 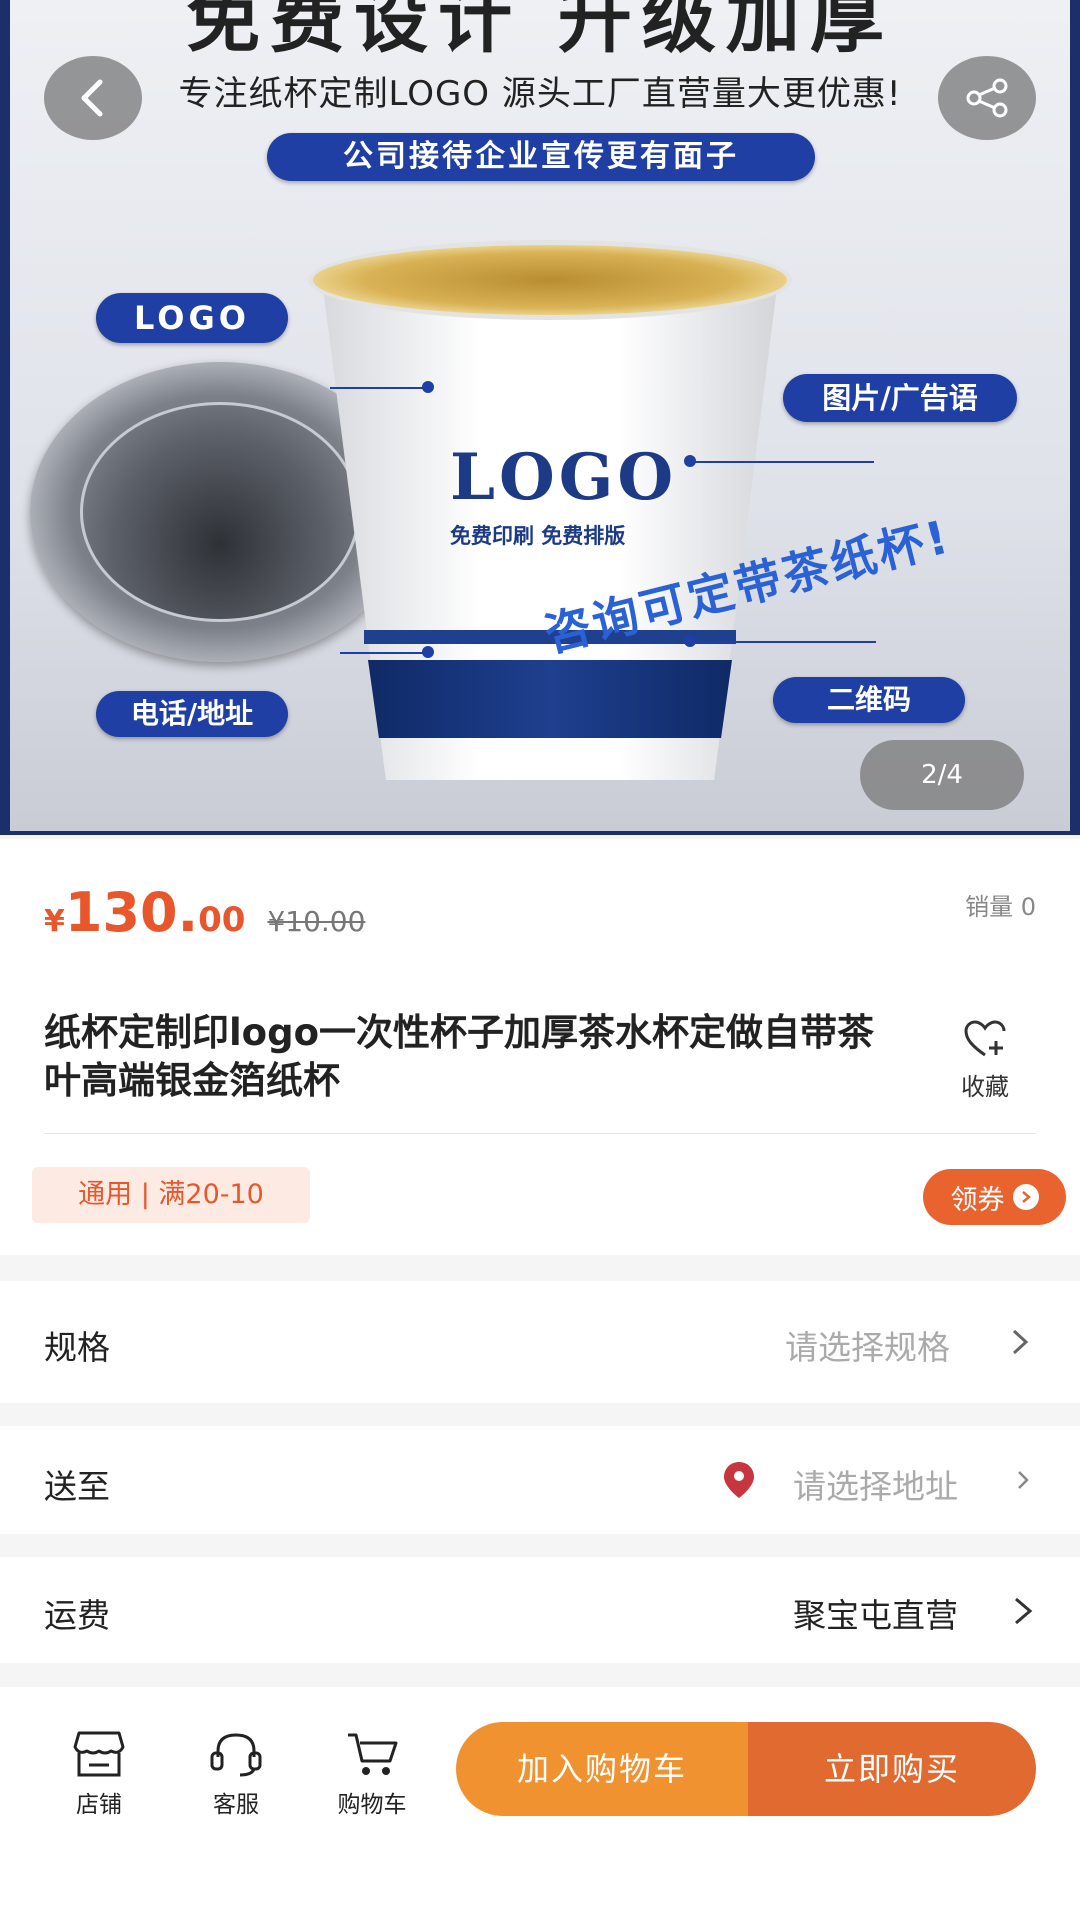 I want to click on label-qr: 二维码, so click(x=869, y=700).